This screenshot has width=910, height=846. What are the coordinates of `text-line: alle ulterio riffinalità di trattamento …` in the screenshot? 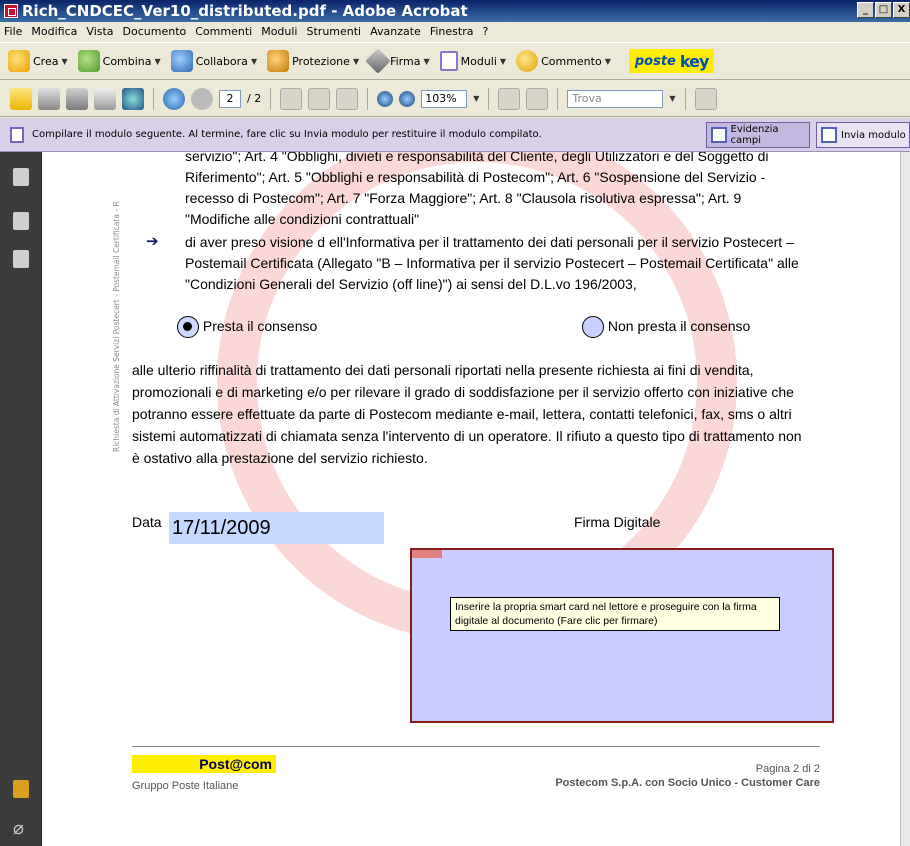 It's located at (443, 370).